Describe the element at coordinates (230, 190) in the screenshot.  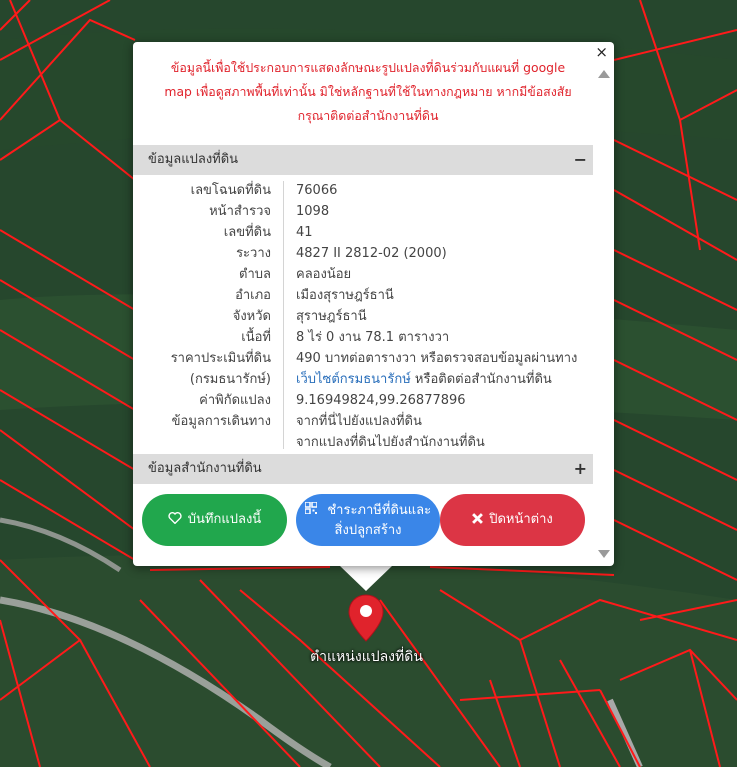
I see `field-label: เลขโฉนดที่ดิน` at that location.